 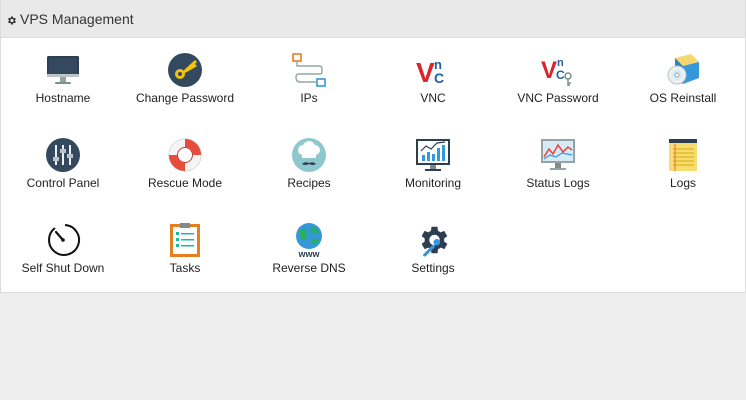 I want to click on tile-label: Monitoring, so click(x=433, y=183).